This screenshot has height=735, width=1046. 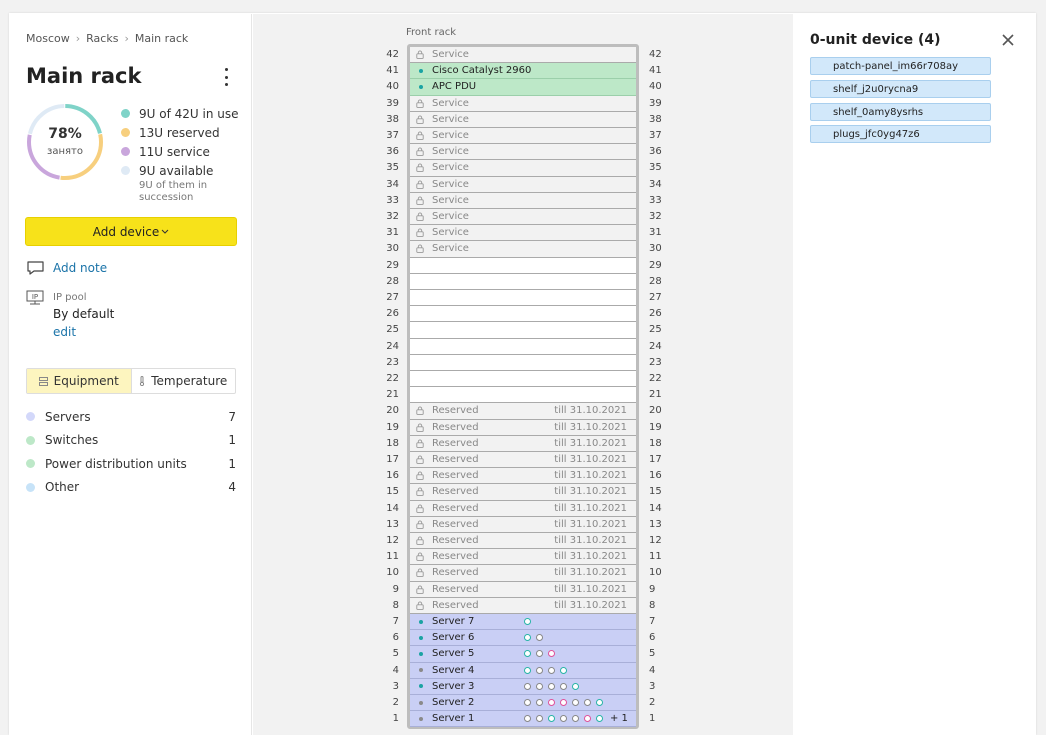 What do you see at coordinates (226, 77) in the screenshot?
I see `more-options-icon` at bounding box center [226, 77].